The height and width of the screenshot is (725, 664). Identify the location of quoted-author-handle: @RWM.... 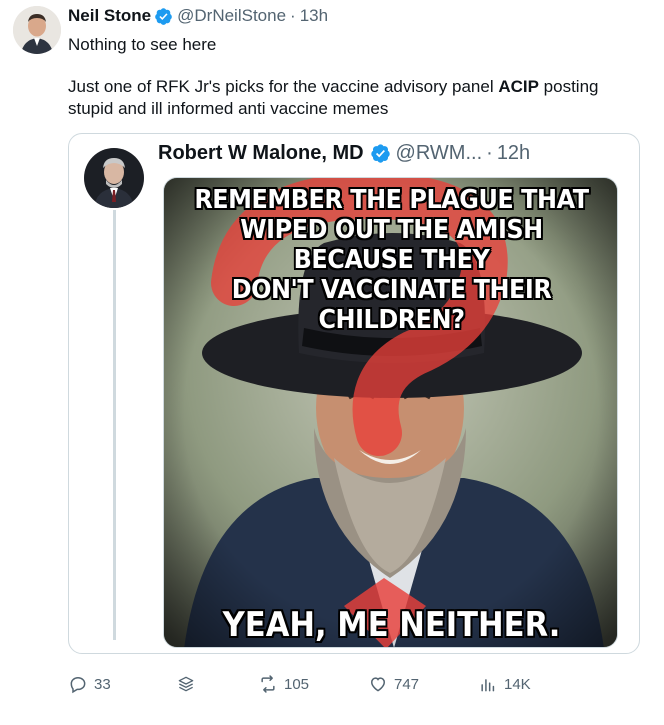
(439, 153).